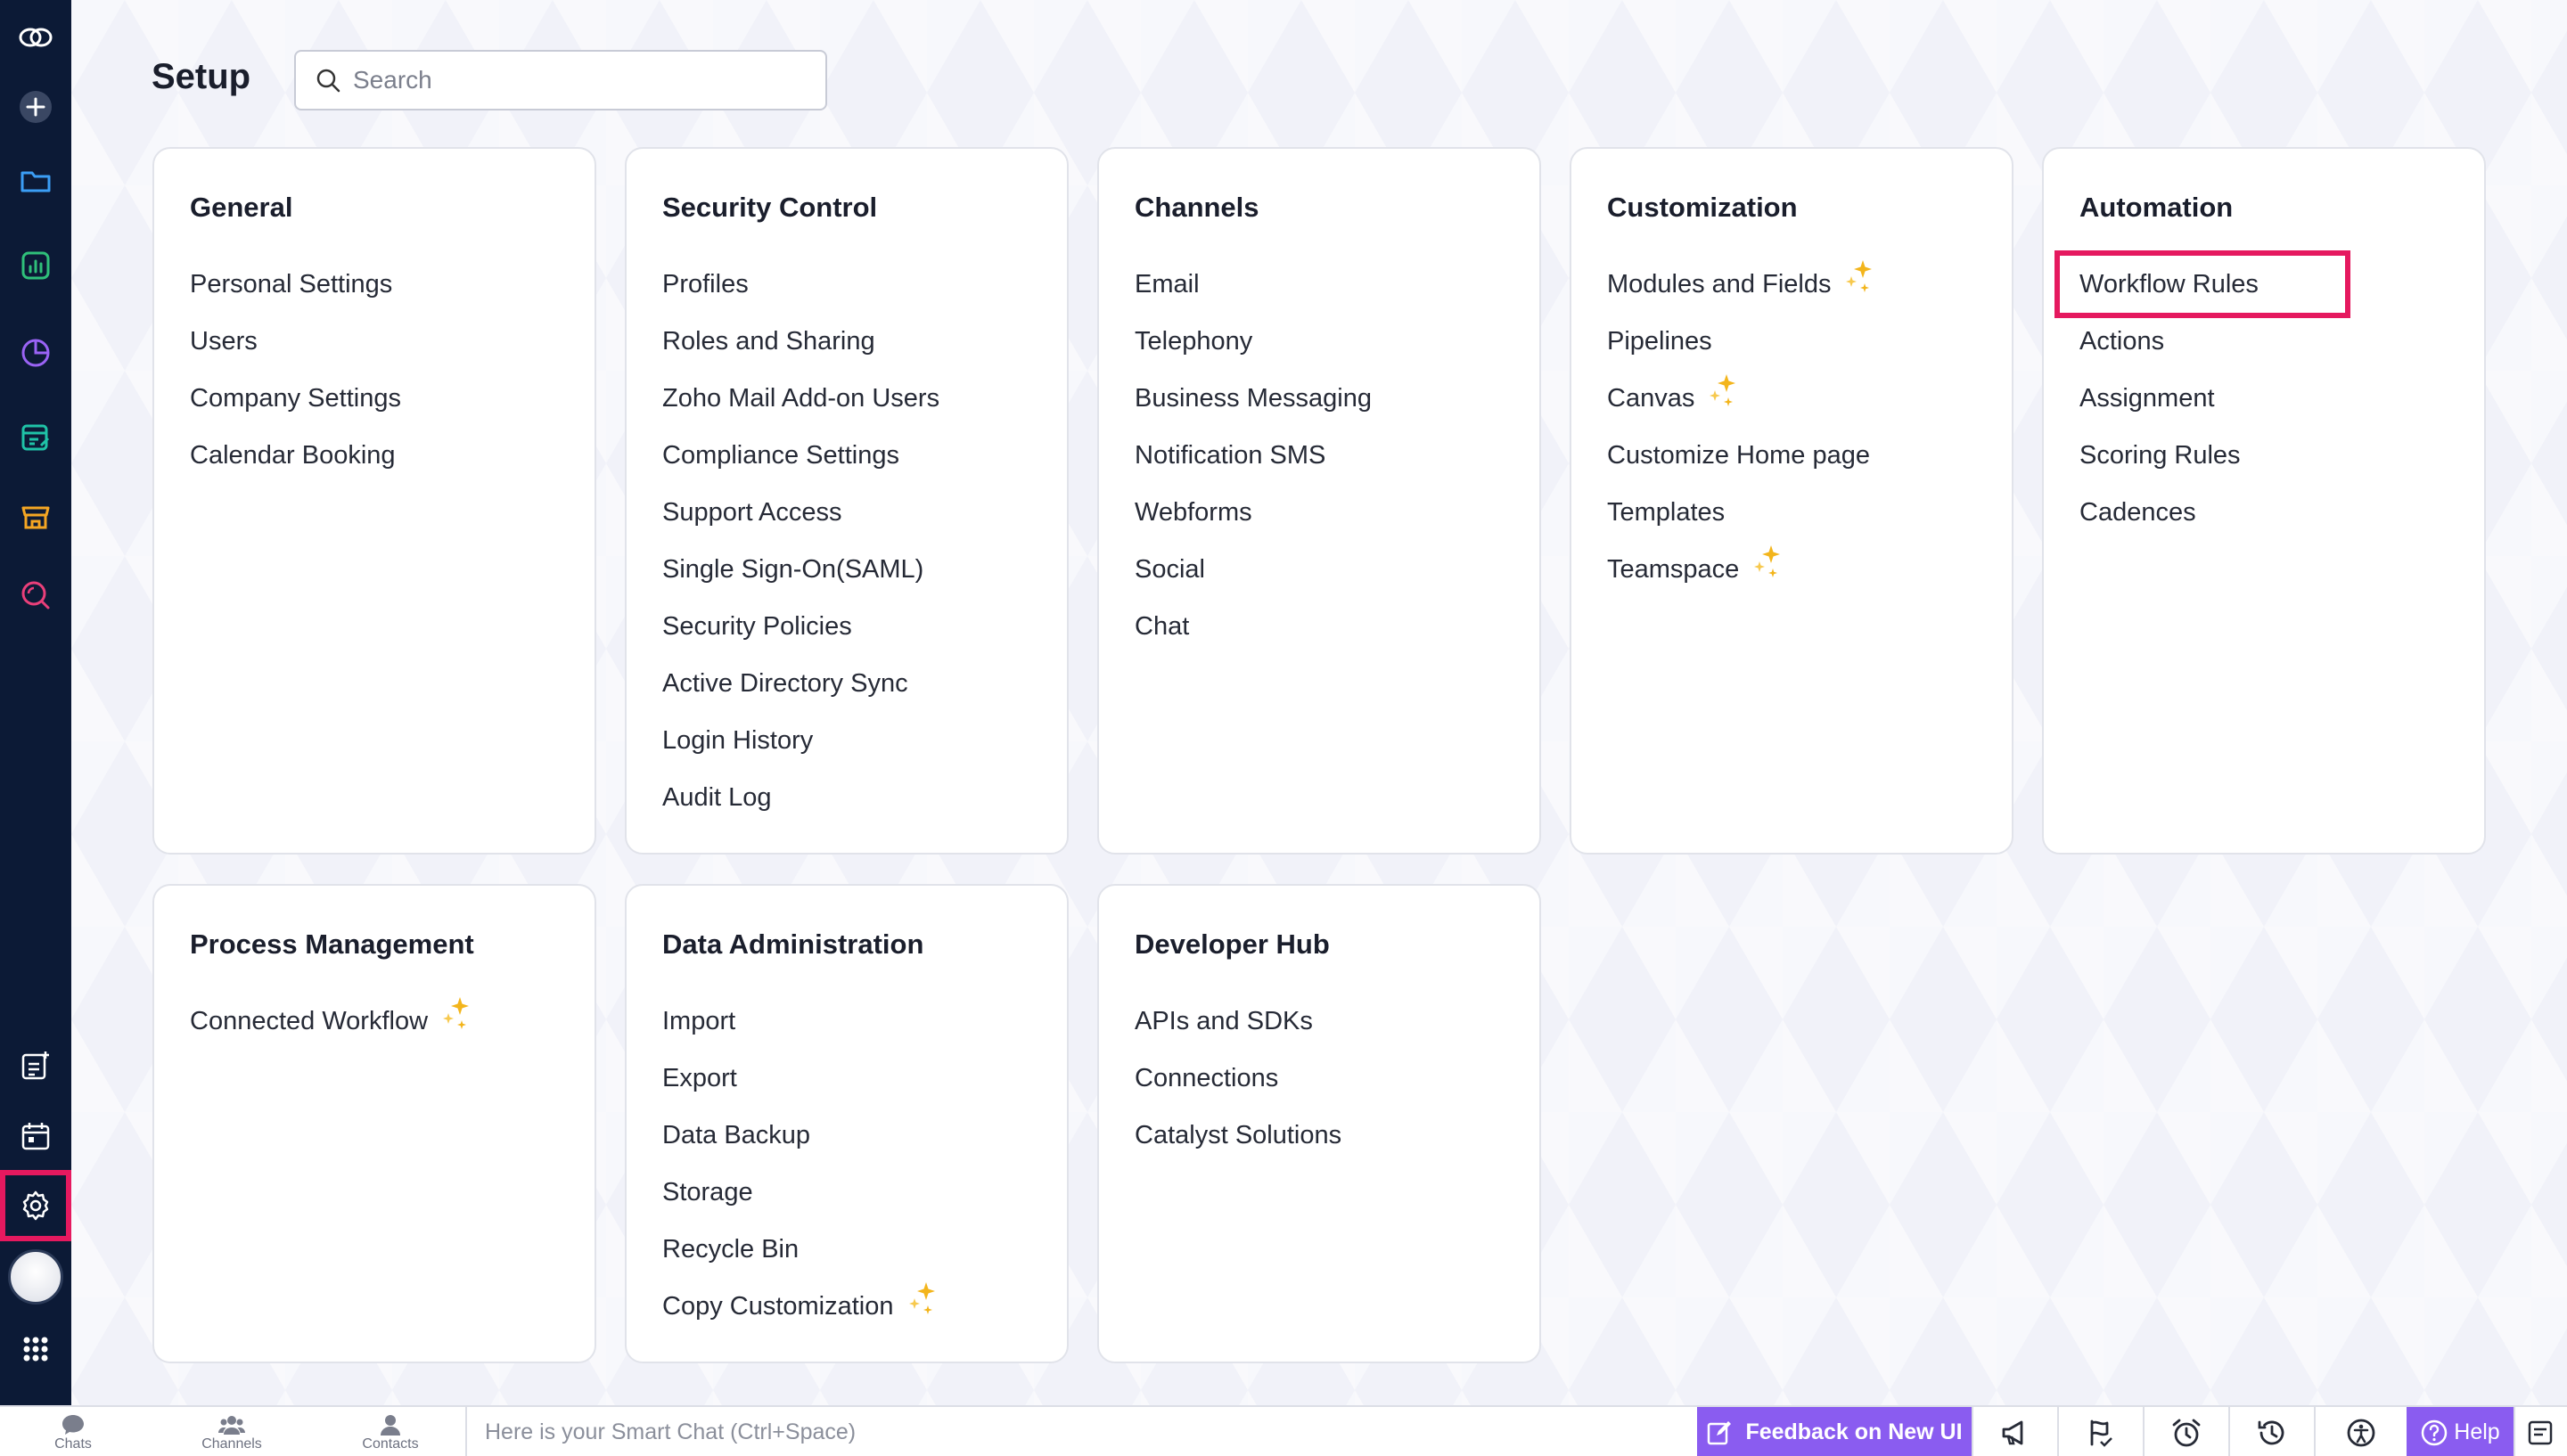 This screenshot has width=2567, height=1456. I want to click on setting-data-backup: Data Backup, so click(800, 1135).